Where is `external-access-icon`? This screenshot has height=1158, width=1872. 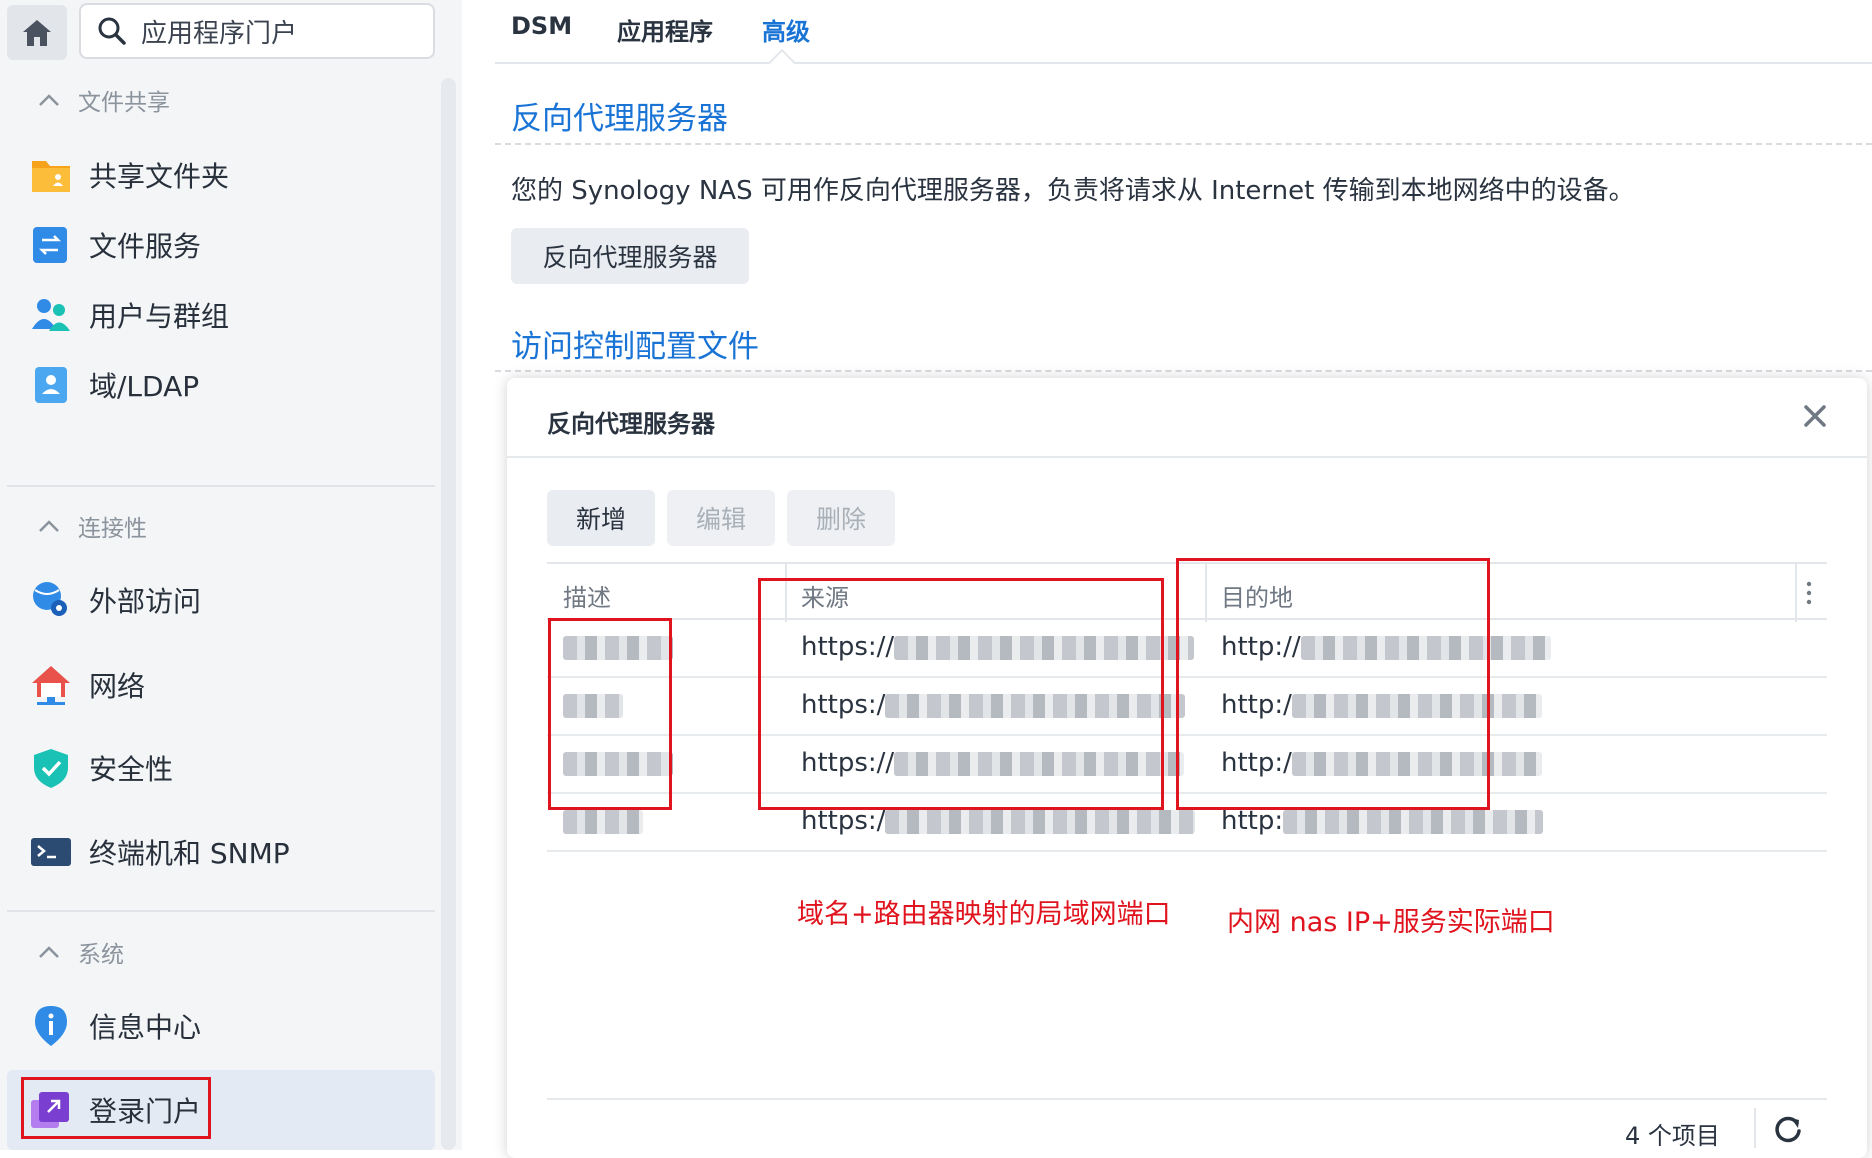 external-access-icon is located at coordinates (50, 599).